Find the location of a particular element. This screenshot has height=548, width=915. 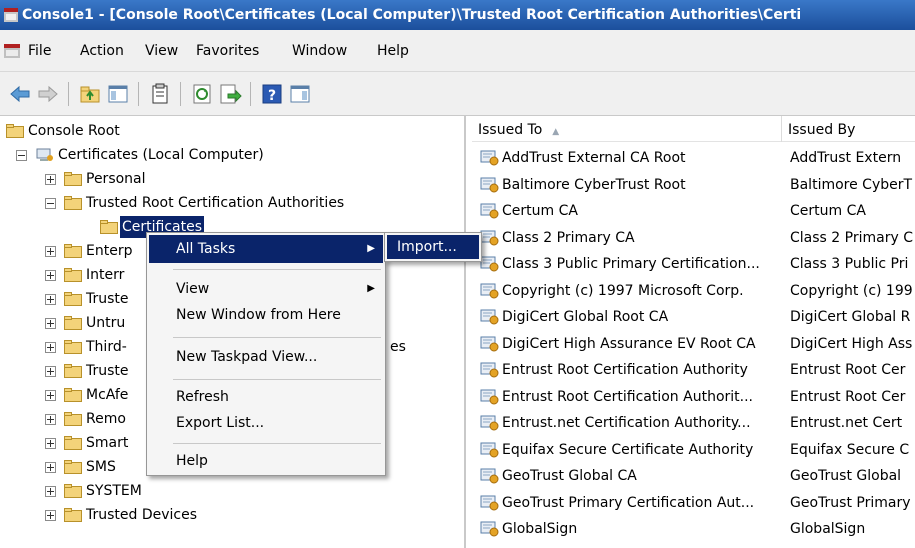

column-header-issued-to: Issued To ▲ is located at coordinates (627, 129).